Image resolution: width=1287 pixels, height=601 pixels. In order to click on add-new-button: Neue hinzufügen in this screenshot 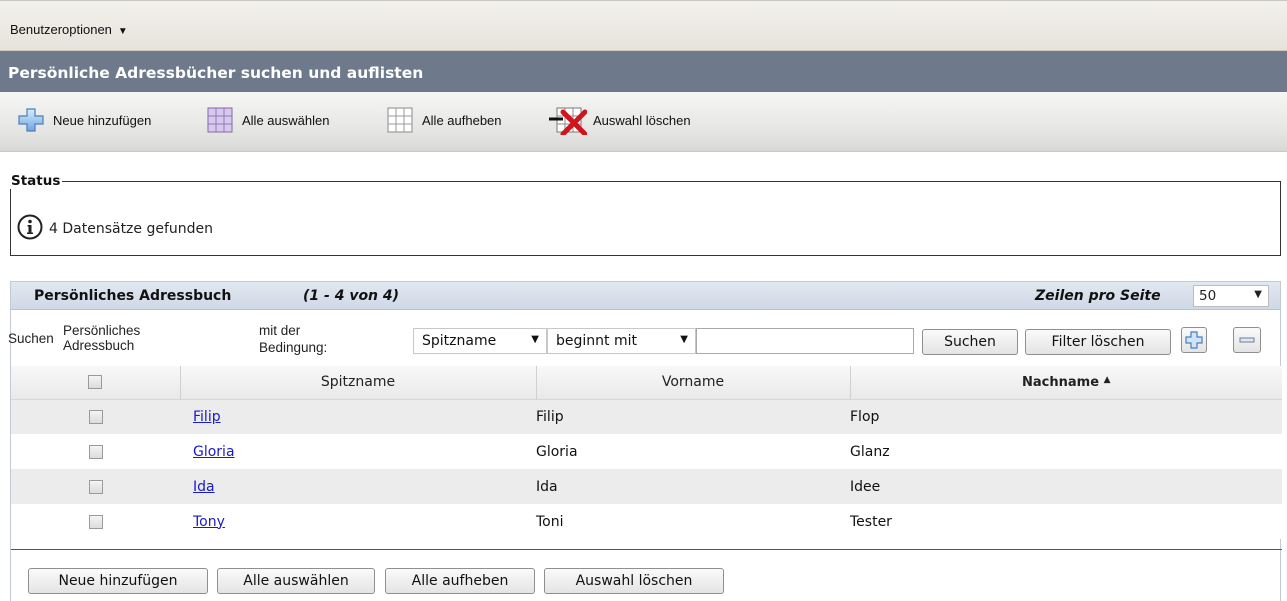, I will do `click(84, 120)`.